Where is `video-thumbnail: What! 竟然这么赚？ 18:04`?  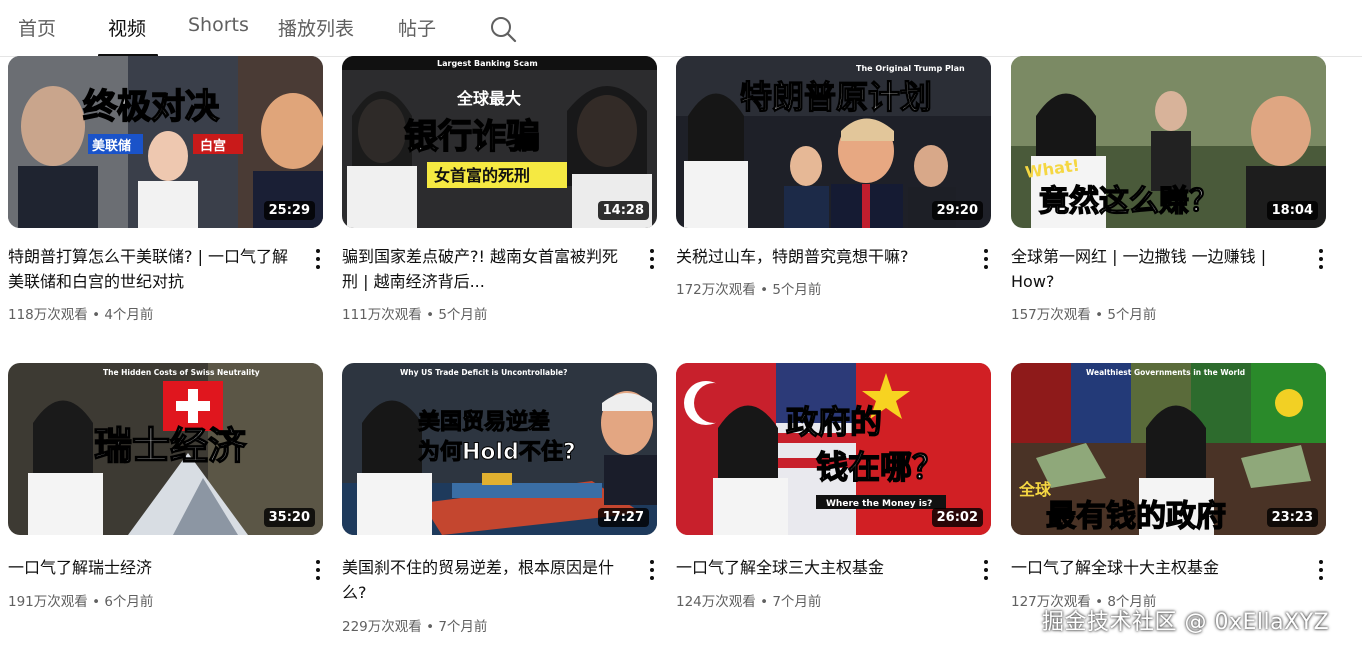
video-thumbnail: What! 竟然这么赚？ 18:04 is located at coordinates (1168, 142).